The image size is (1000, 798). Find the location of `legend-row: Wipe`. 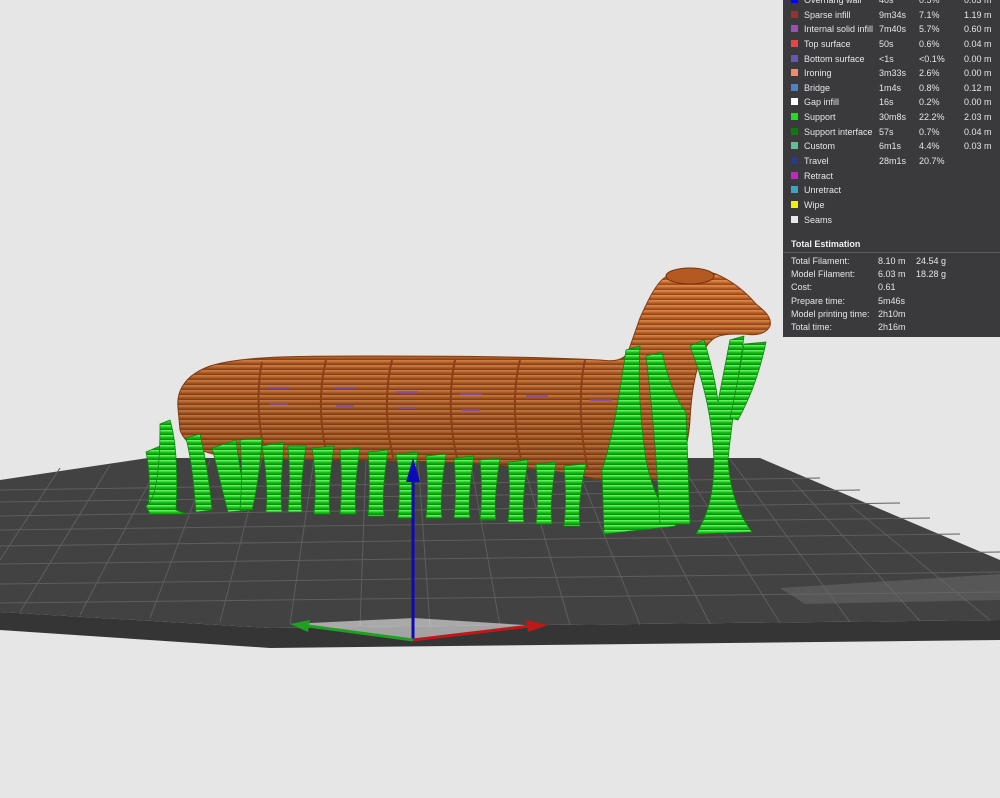

legend-row: Wipe is located at coordinates (891, 205).